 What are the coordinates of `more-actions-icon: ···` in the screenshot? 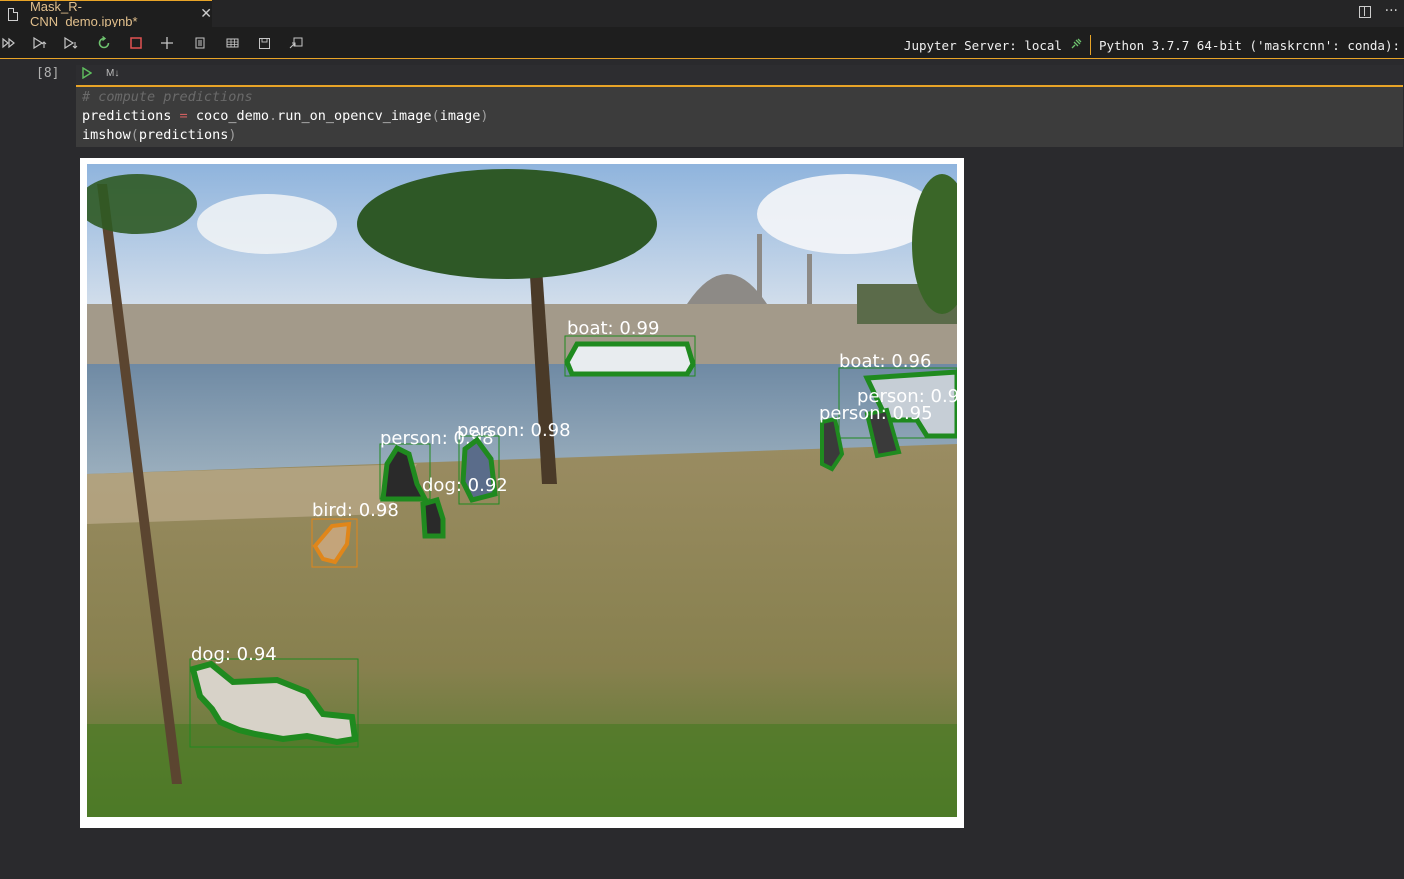 It's located at (1391, 11).